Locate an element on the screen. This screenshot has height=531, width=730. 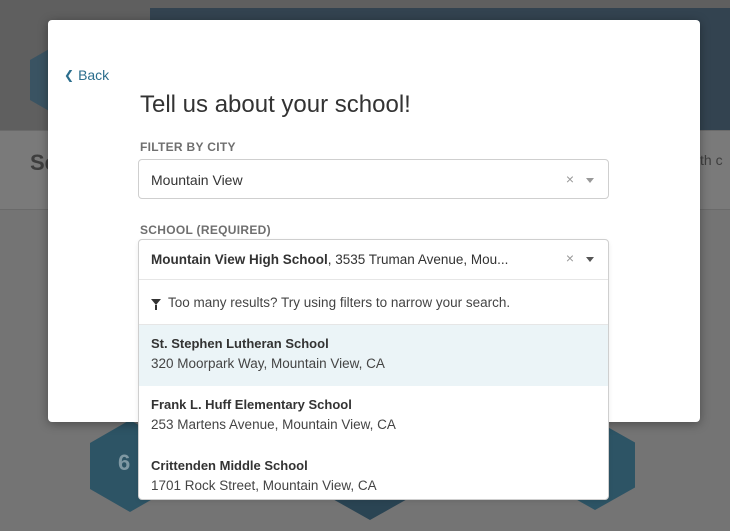
option-address: 1701 Rock Street, Mountain View, CA is located at coordinates (264, 485).